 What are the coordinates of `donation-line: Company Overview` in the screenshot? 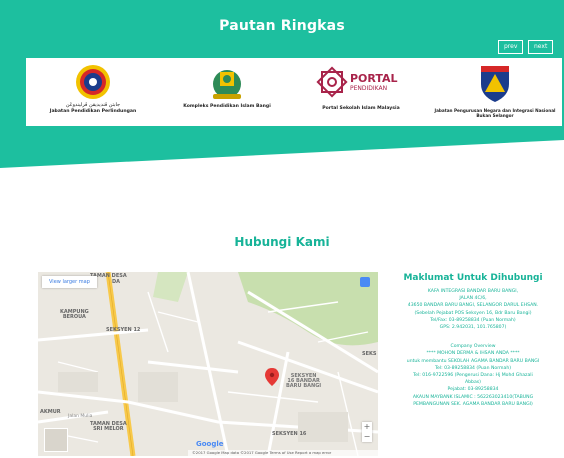 It's located at (473, 347).